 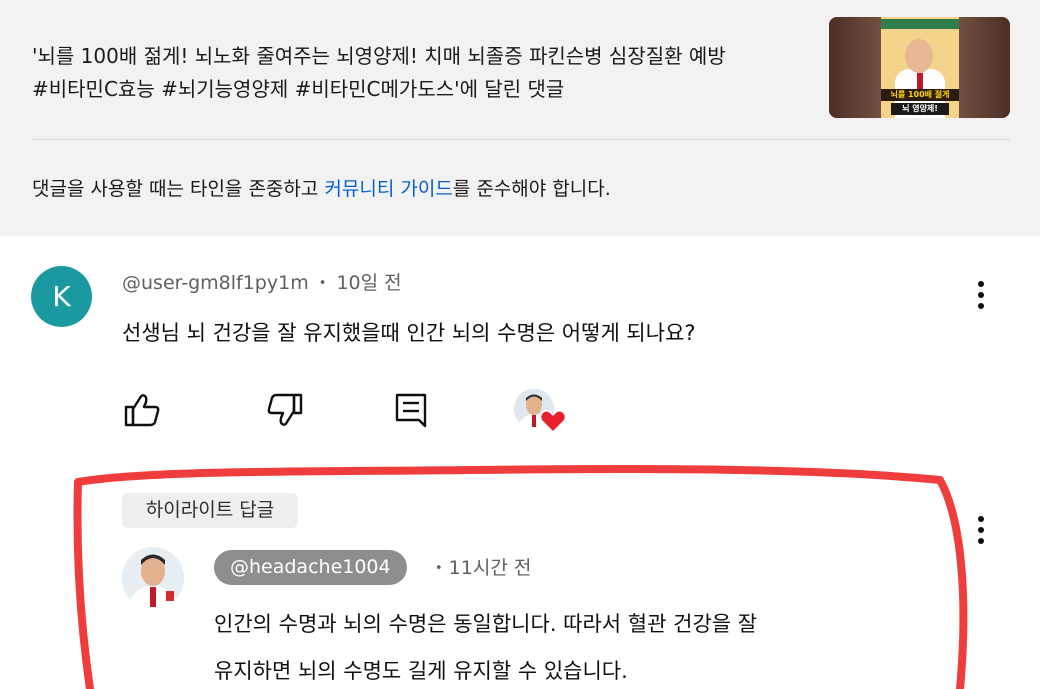 I want to click on community-guidelines-notice: 댓글을 사용할 때는 타인을 존중하고 커뮤니티 가이드를 준수해야 합니다., so click(x=321, y=189).